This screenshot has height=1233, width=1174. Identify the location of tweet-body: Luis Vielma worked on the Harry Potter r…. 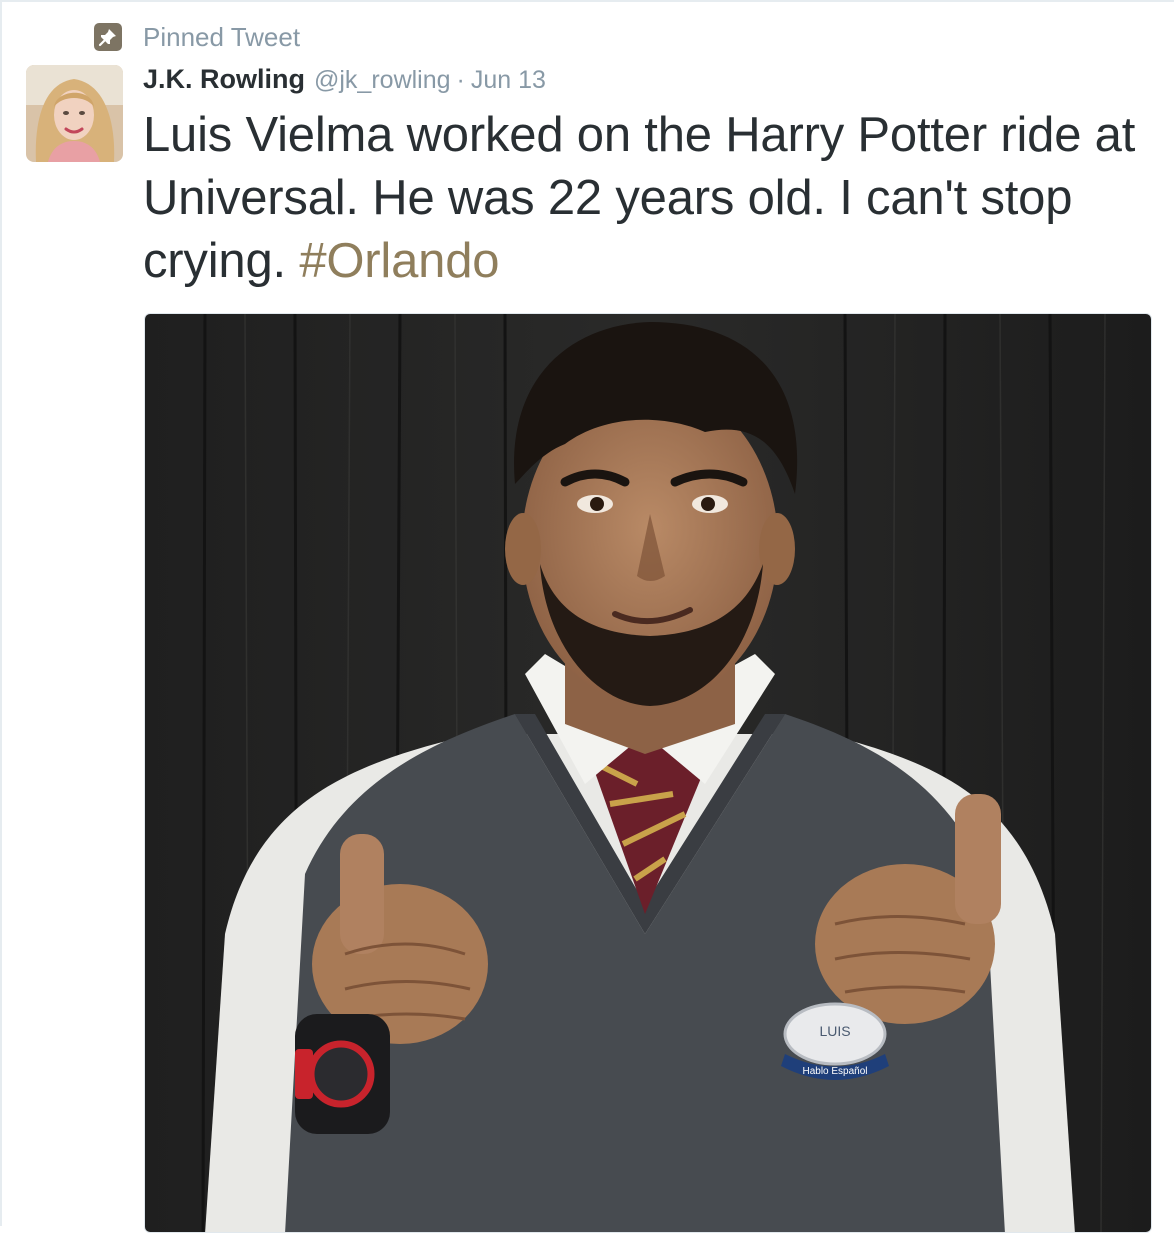
(639, 198).